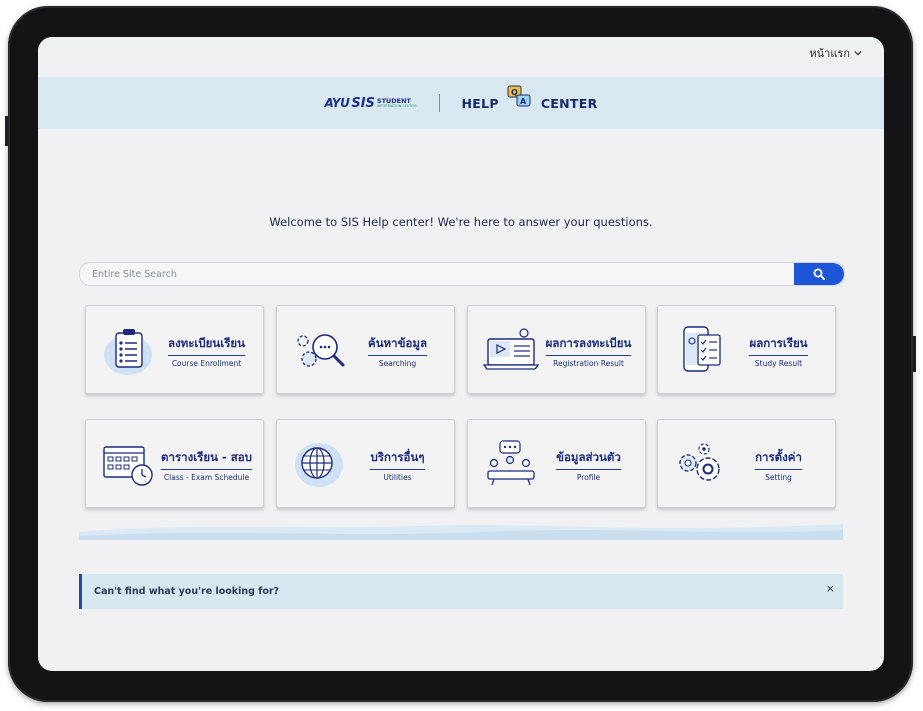  Describe the element at coordinates (442, 274) in the screenshot. I see `search-input` at that location.